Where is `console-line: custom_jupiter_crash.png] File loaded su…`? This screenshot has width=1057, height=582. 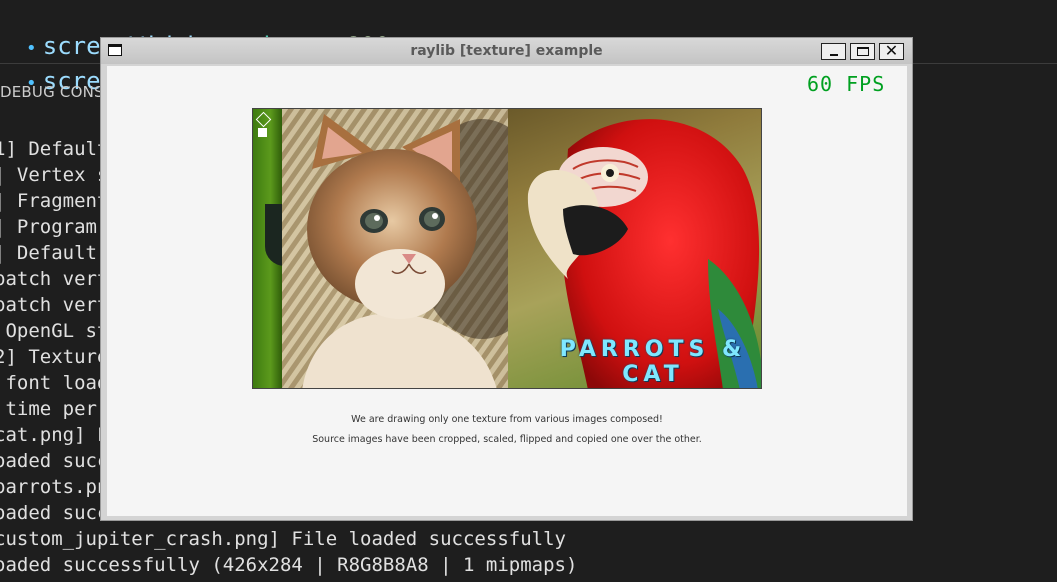
console-line: custom_jupiter_crash.png] File loaded su… is located at coordinates (283, 539).